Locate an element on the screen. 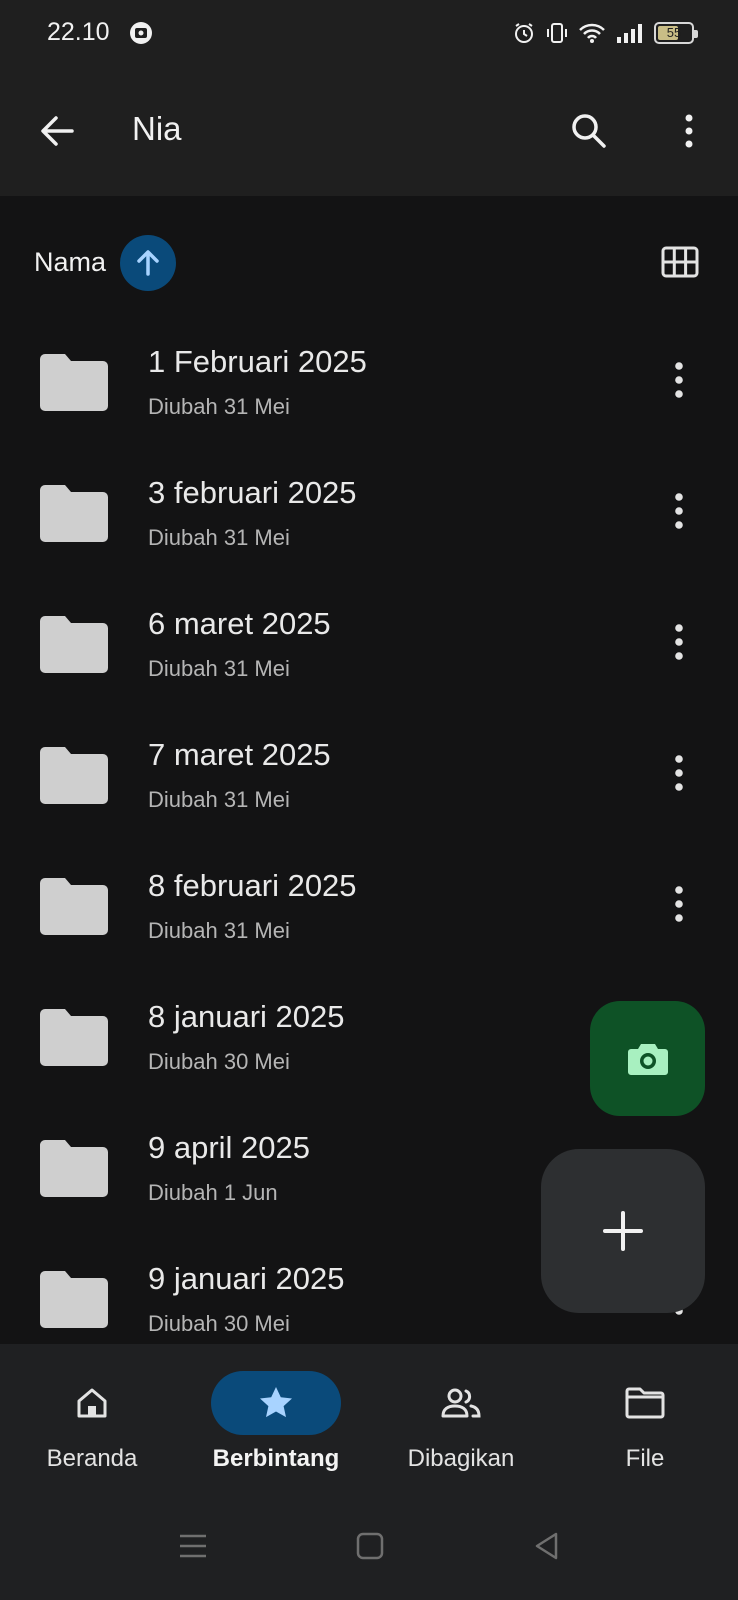 This screenshot has height=1600, width=738. file-row: 7 maret 2025 Diubah 31 Mei is located at coordinates (369, 784).